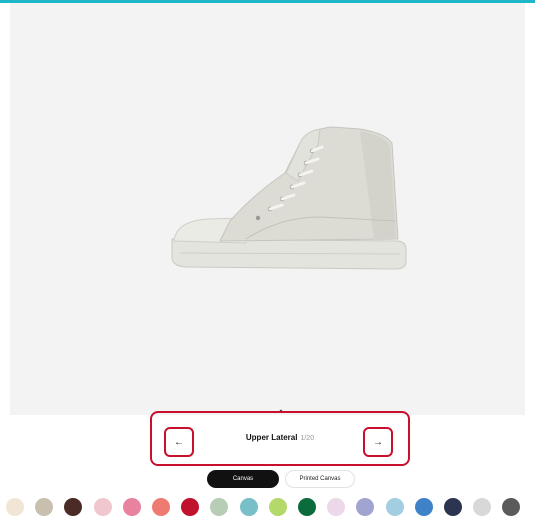 This screenshot has width=535, height=528. I want to click on high-top-sneaker-image, so click(289, 198).